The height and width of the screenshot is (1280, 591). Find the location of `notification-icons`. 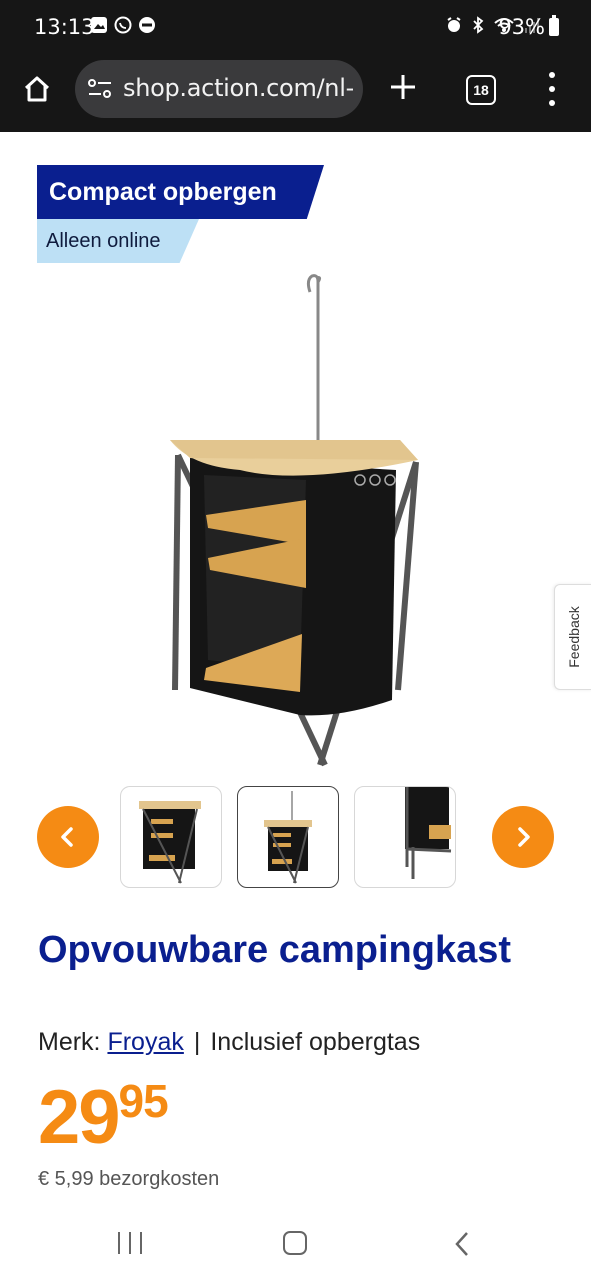

notification-icons is located at coordinates (123, 25).